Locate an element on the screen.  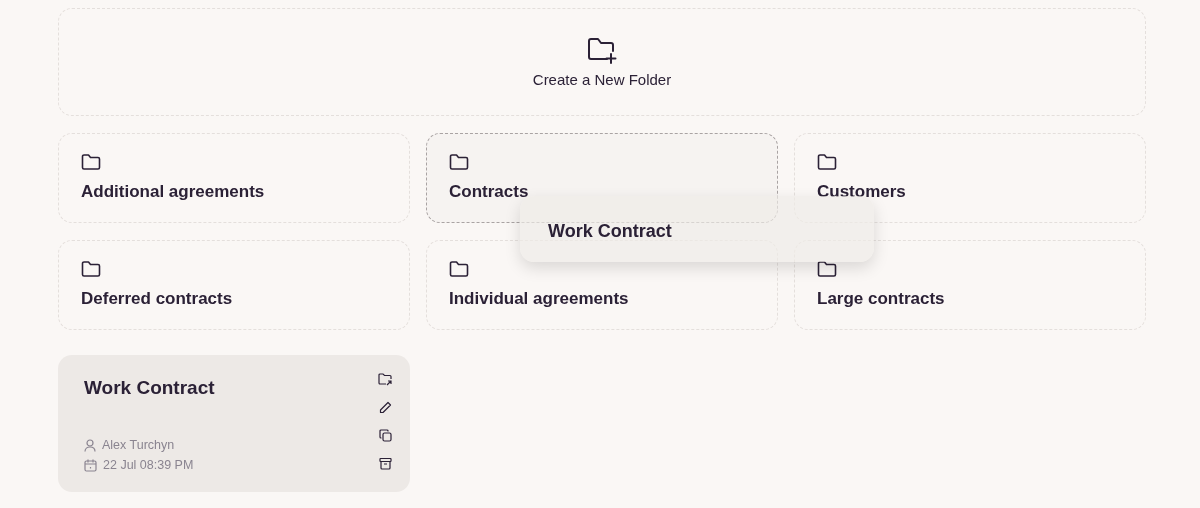
folder-card: Large contracts is located at coordinates (970, 285).